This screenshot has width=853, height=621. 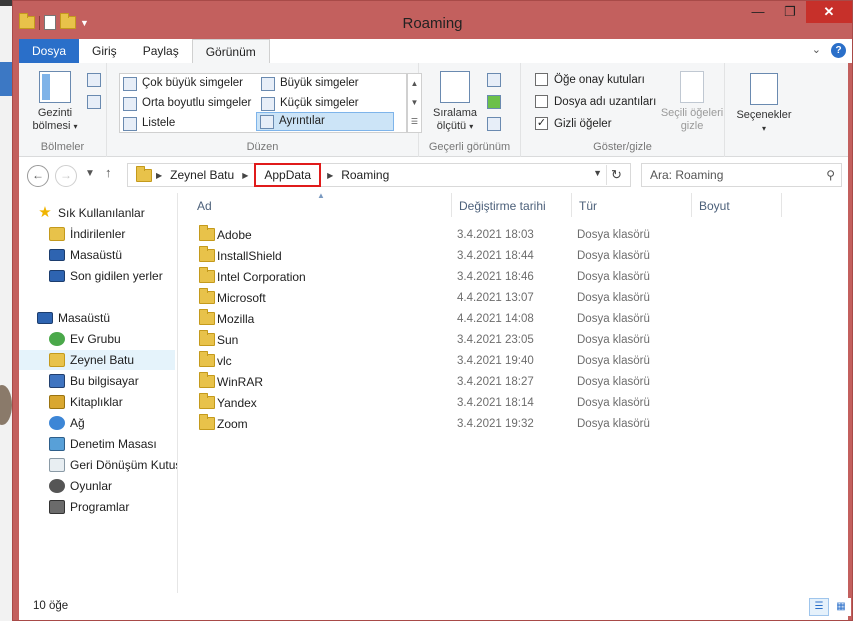 What do you see at coordinates (103, 444) in the screenshot?
I see `nav-item-control-panel: Denetim Masası` at bounding box center [103, 444].